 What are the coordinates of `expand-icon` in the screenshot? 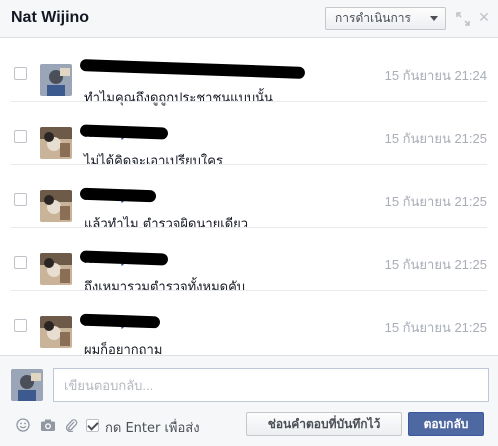 It's located at (463, 19).